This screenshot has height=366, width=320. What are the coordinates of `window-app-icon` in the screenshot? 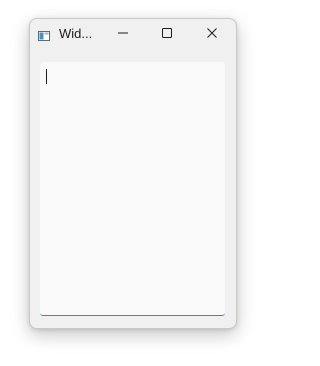 It's located at (44, 34).